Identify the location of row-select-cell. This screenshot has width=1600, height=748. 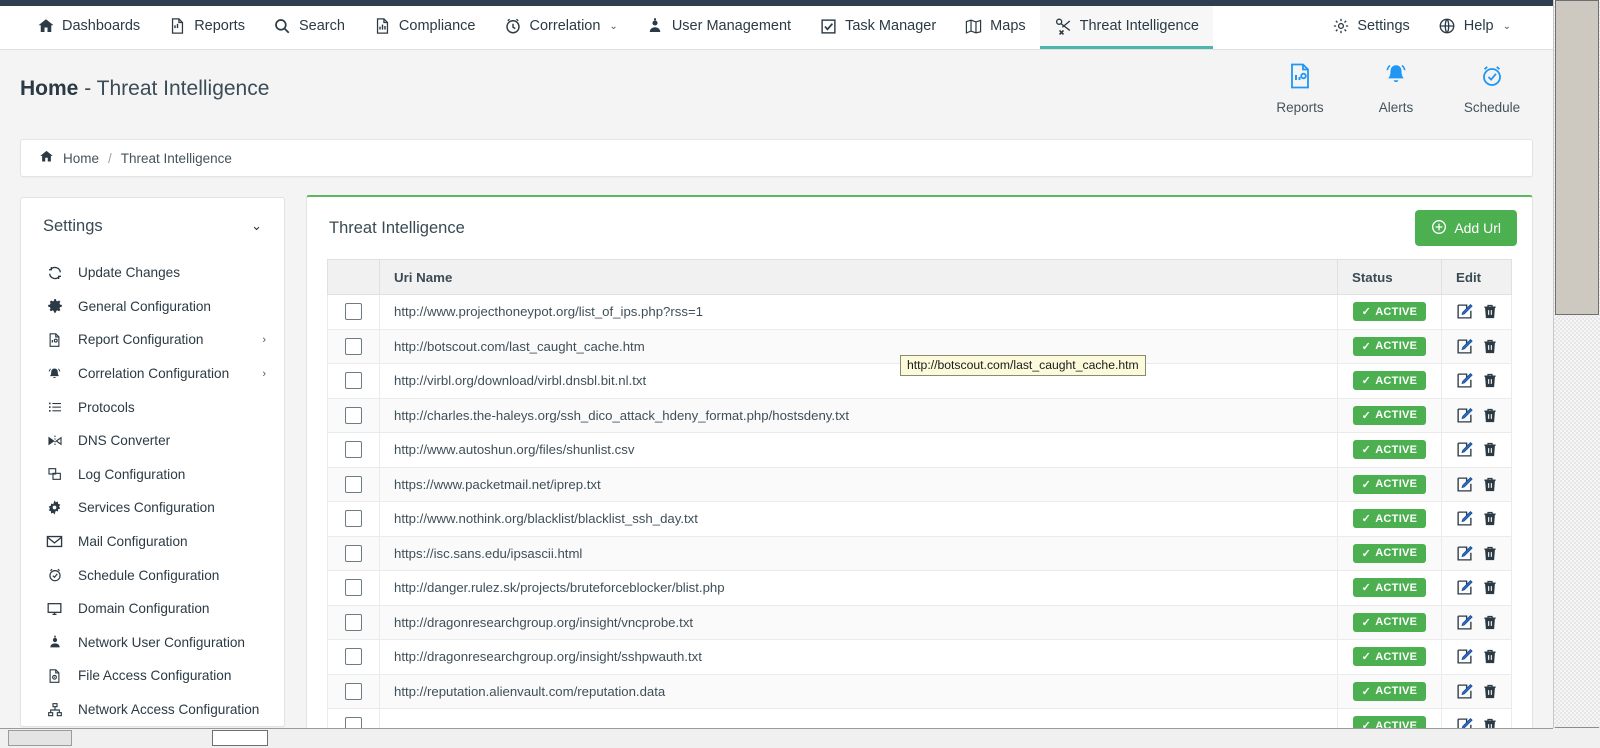
(353, 346).